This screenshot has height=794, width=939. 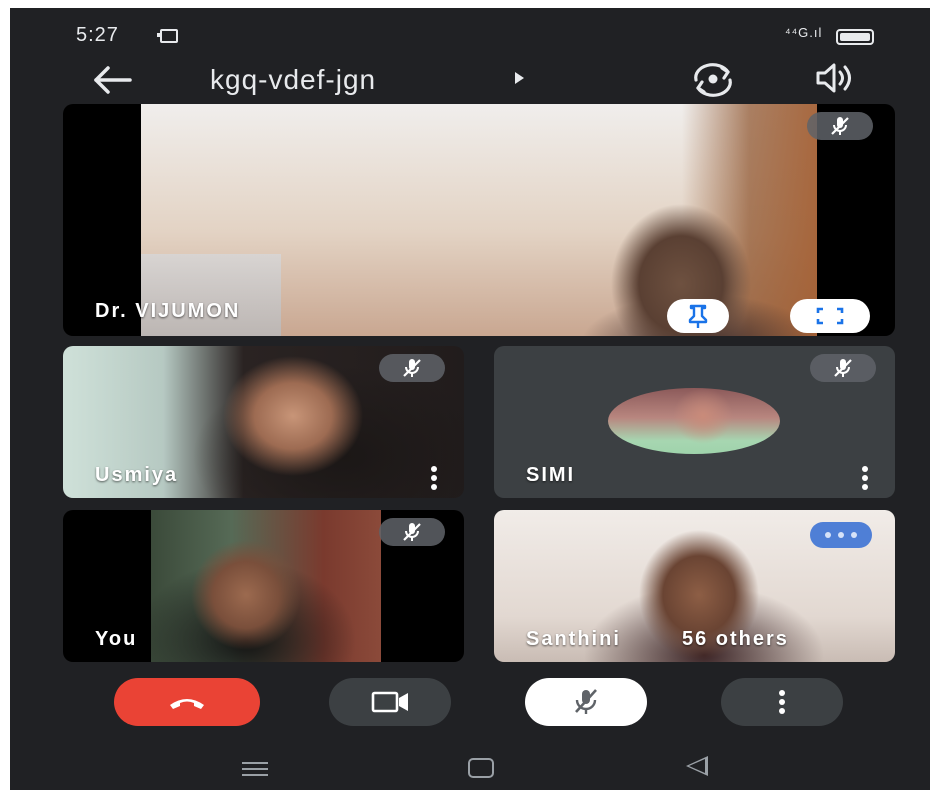 I want to click on participant-tile-usmiya: Usmiya, so click(x=263, y=422).